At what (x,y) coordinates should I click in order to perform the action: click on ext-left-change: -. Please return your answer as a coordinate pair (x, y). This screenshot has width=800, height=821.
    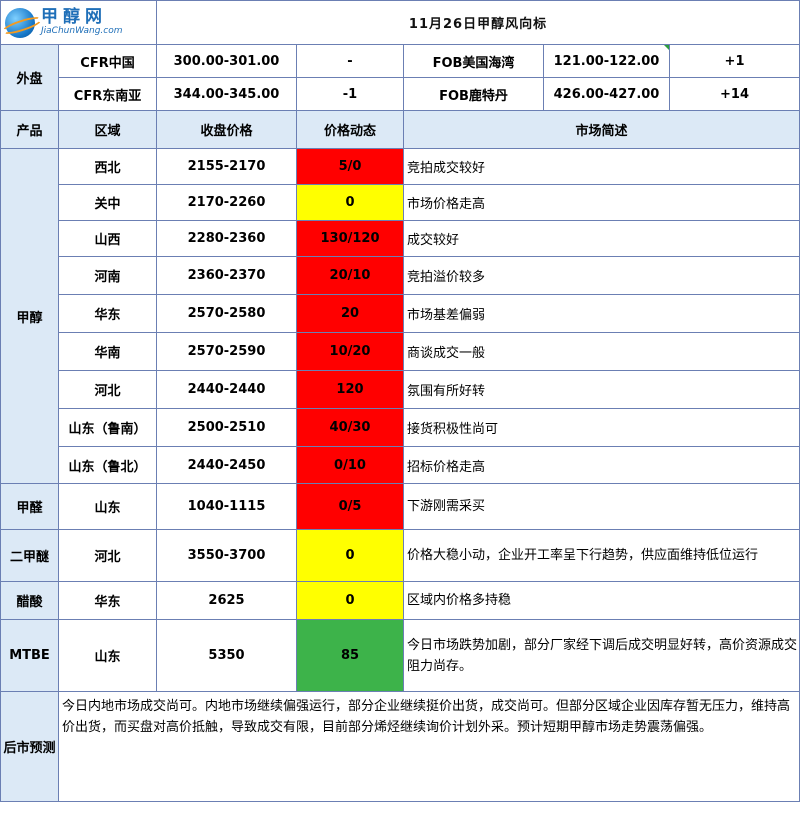
    Looking at the image, I should click on (350, 61).